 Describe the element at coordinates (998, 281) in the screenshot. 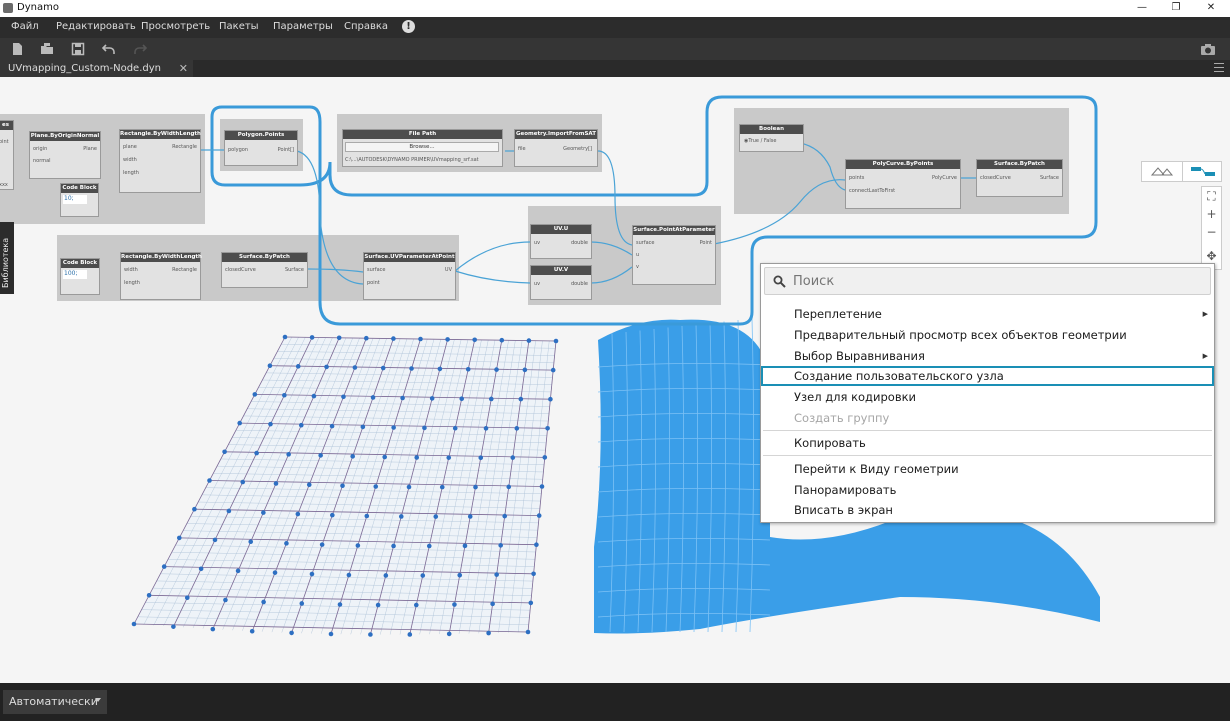

I see `search-input` at that location.